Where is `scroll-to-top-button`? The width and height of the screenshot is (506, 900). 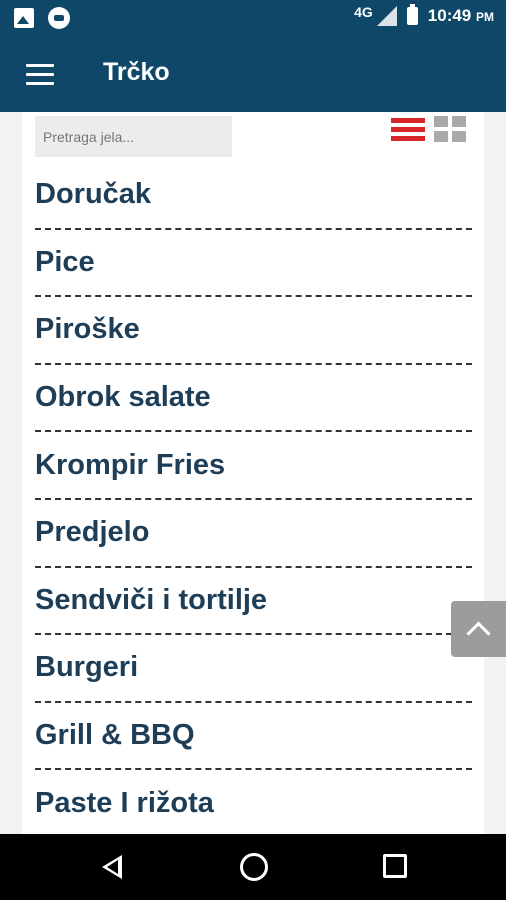 scroll-to-top-button is located at coordinates (478, 629).